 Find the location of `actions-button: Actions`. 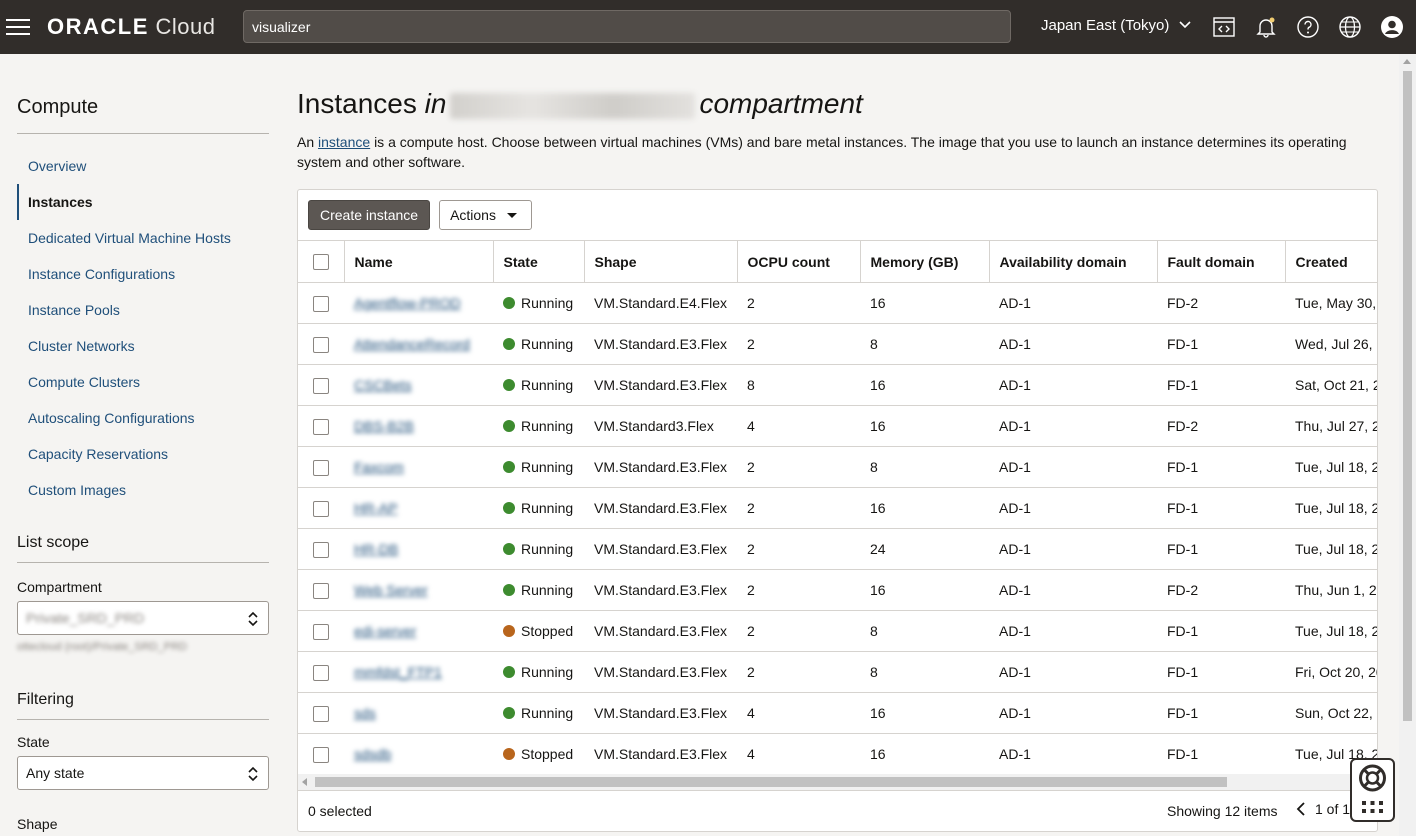

actions-button: Actions is located at coordinates (486, 215).